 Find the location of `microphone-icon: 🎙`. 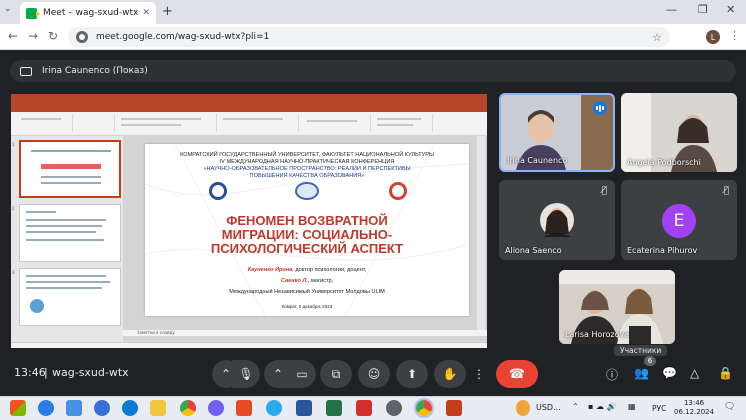

microphone-icon: 🎙 is located at coordinates (246, 374).